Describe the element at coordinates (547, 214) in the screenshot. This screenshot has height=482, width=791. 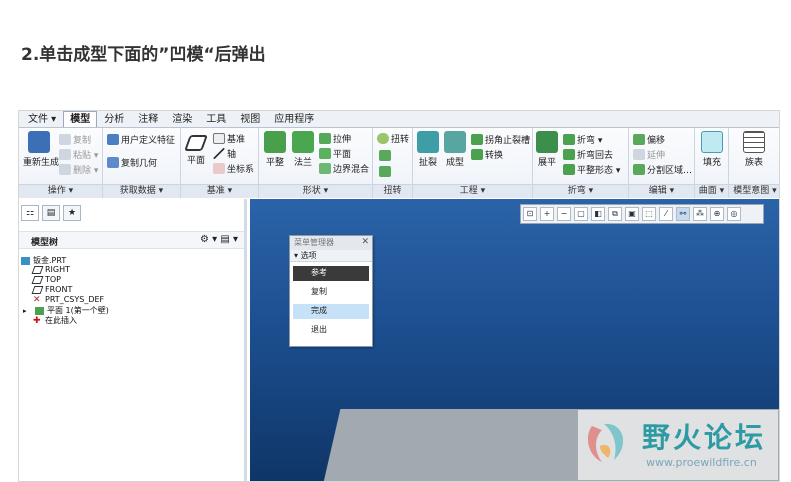
I see `zoom-in-icon: +` at that location.